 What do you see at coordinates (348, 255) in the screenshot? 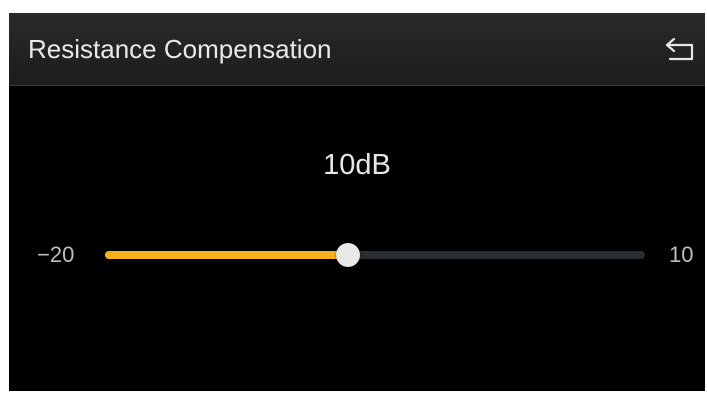
I see `slider-thumb` at bounding box center [348, 255].